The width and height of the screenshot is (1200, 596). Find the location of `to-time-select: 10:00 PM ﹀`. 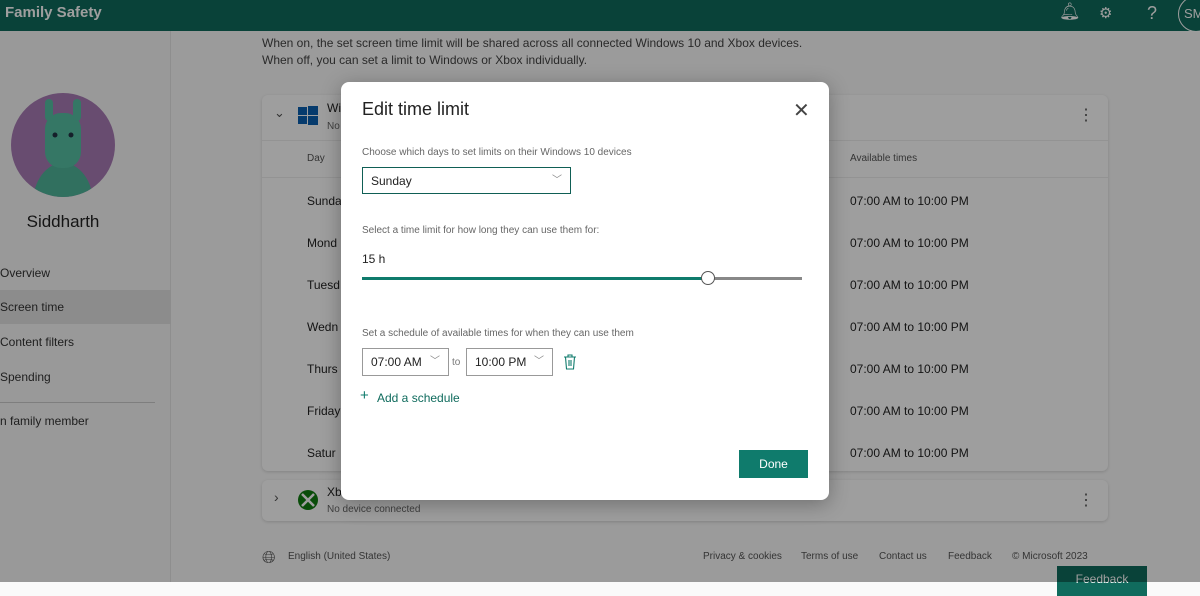

to-time-select: 10:00 PM ﹀ is located at coordinates (509, 362).